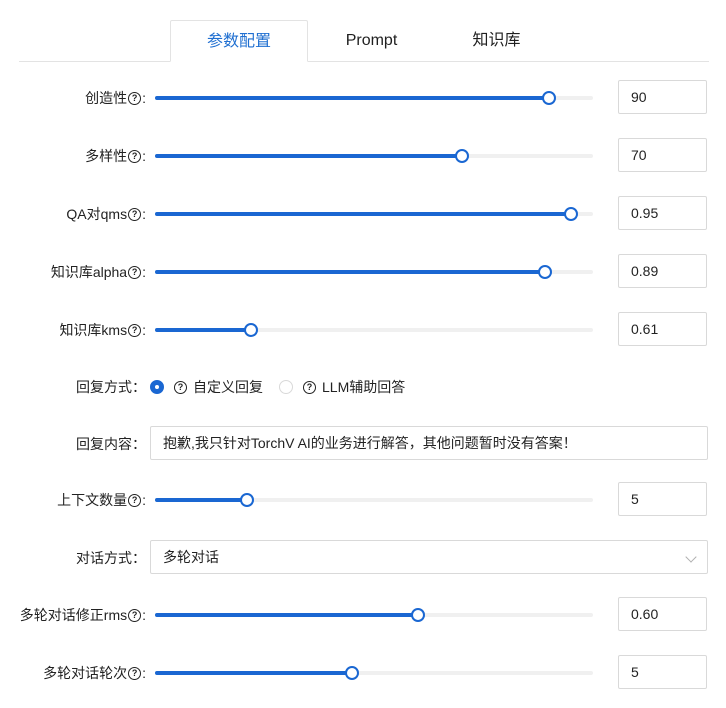 This screenshot has width=726, height=708. I want to click on creativity-row: 创造性?: 90, so click(363, 98).